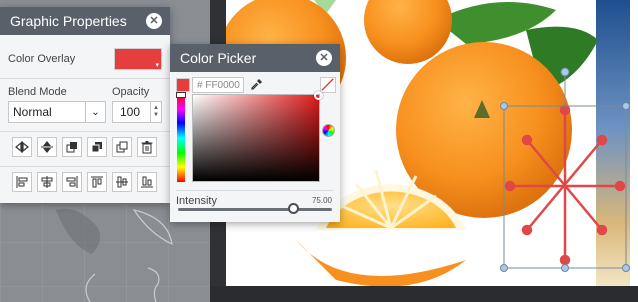 The height and width of the screenshot is (302, 638). What do you see at coordinates (424, 294) in the screenshot?
I see `canvas-bottom-bar` at bounding box center [424, 294].